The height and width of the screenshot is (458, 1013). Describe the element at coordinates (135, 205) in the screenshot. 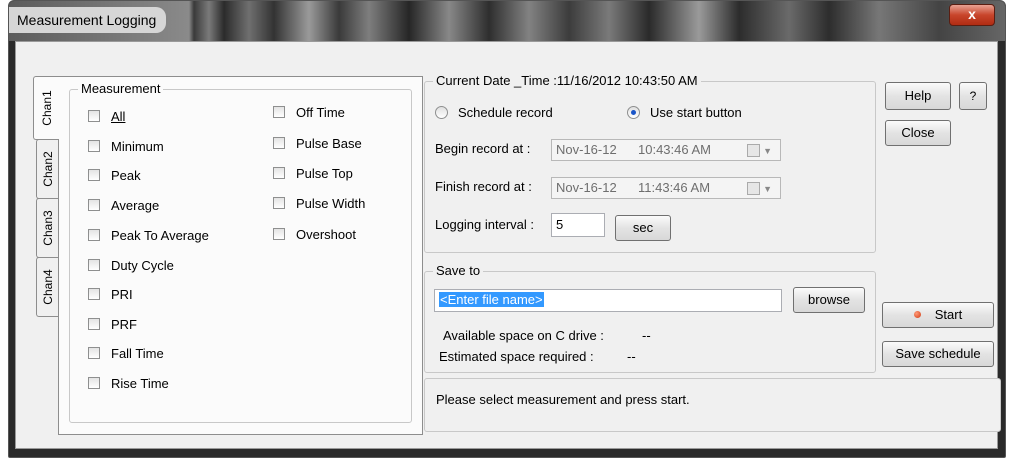

I see `checkbox-average-label: Average` at that location.